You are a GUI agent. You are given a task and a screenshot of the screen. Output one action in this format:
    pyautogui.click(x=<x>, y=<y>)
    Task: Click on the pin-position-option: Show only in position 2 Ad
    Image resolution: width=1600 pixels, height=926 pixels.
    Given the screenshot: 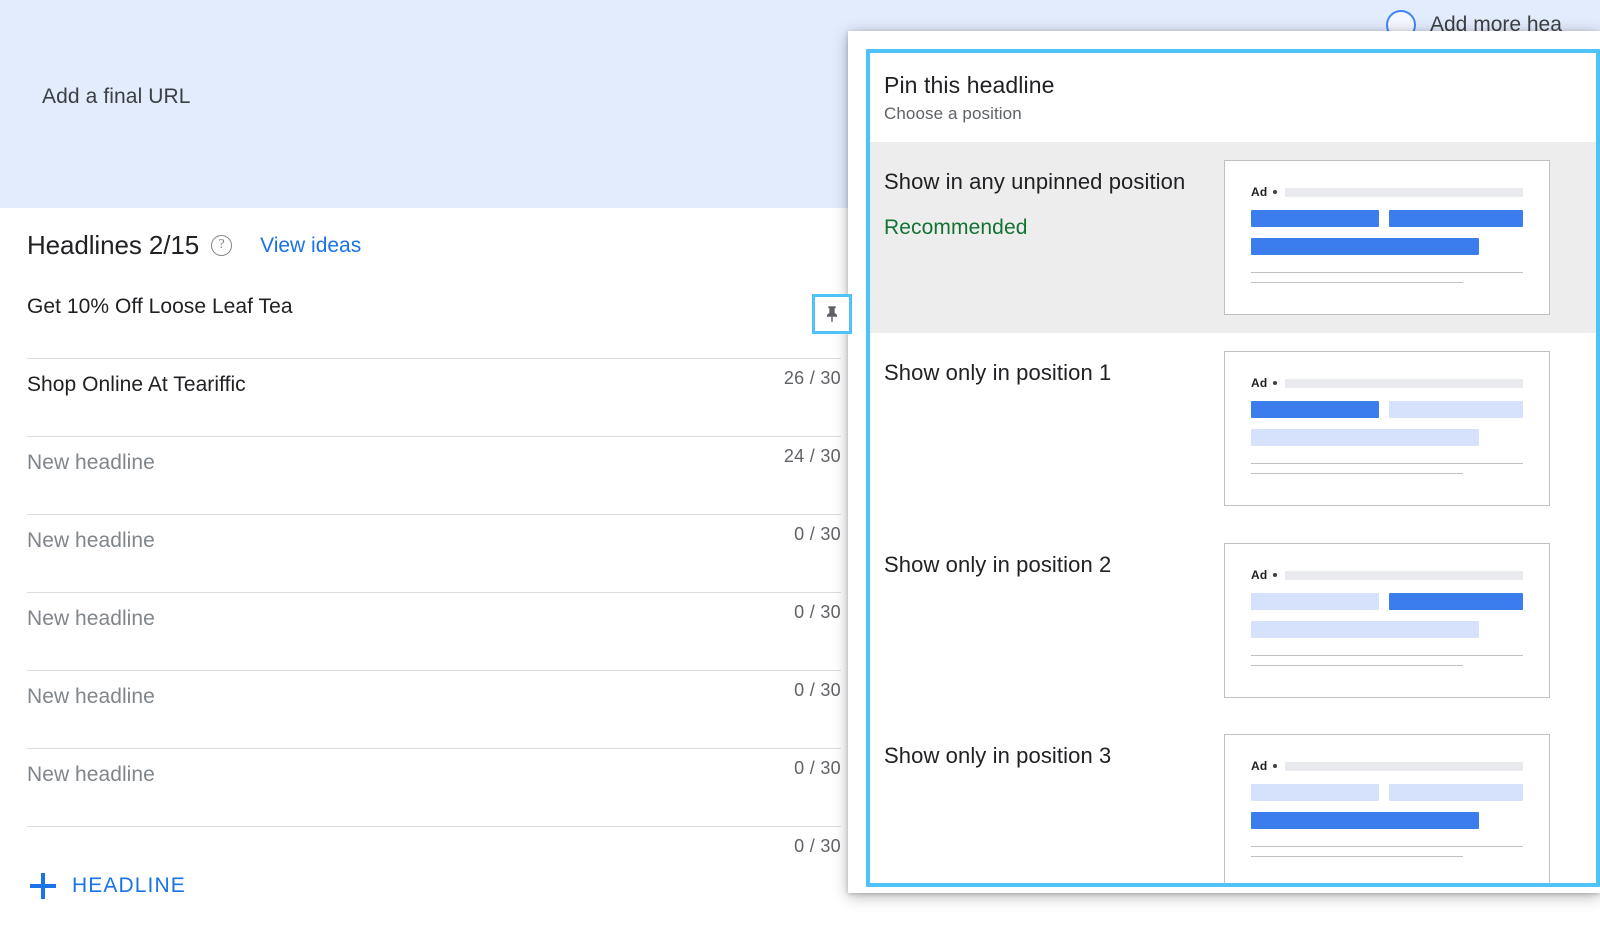 What is the action you would take?
    pyautogui.click(x=1233, y=620)
    